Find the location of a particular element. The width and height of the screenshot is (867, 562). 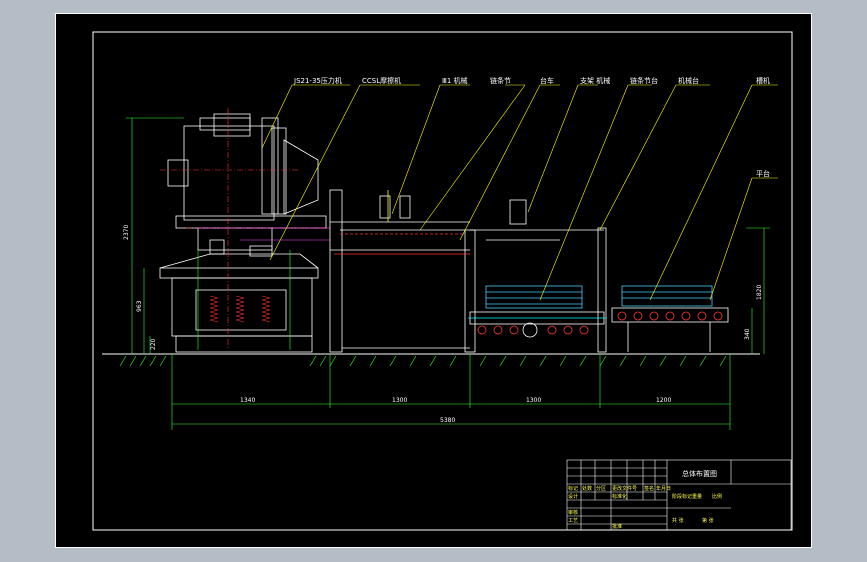

press-springs is located at coordinates (240, 309).